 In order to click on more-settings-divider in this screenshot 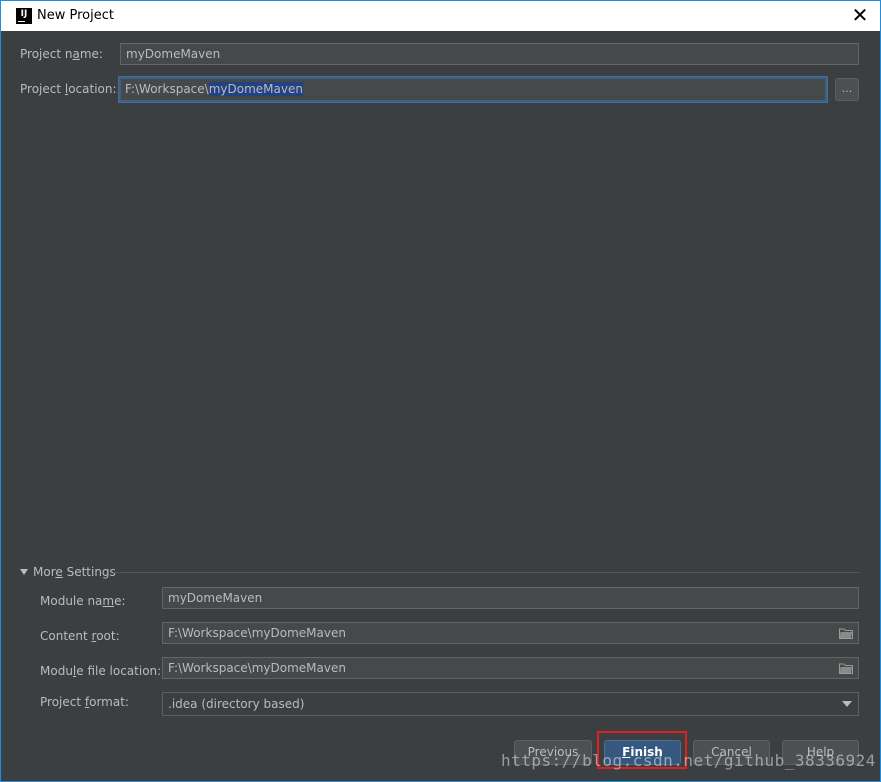, I will do `click(486, 572)`.